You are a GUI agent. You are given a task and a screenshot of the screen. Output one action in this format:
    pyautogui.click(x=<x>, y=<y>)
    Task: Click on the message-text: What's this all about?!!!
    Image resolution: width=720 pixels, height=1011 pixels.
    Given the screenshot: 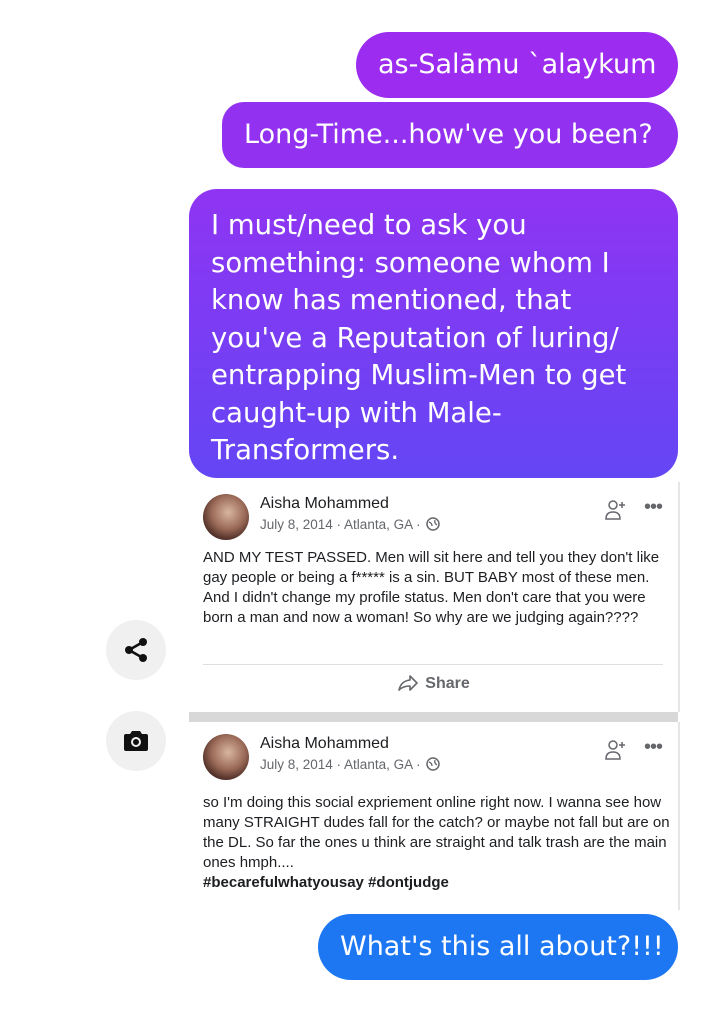 What is the action you would take?
    pyautogui.click(x=502, y=946)
    